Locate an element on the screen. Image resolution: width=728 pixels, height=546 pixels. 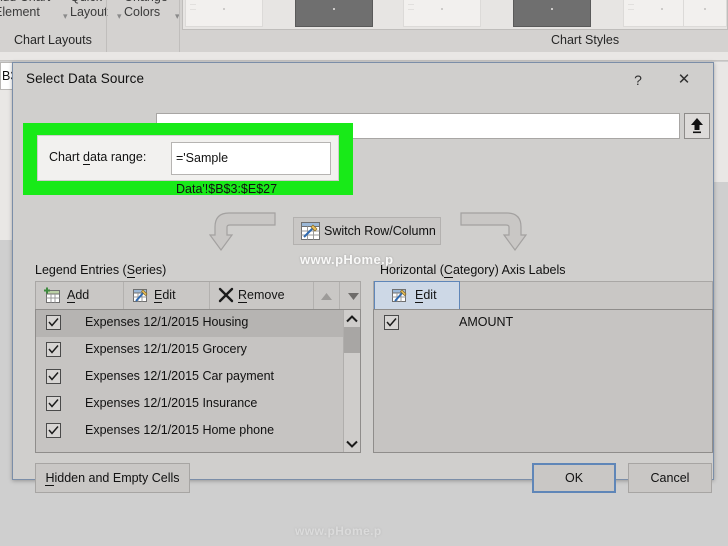
legend-entries-toolbar: Add Edit Remove is located at coordinates (198, 296).